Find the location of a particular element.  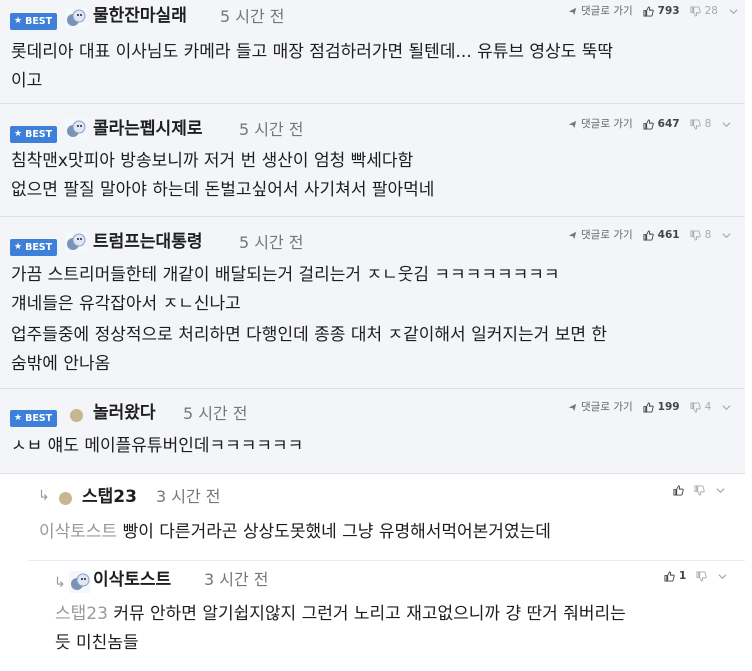

reply-body-line: 듯 미친놈들 is located at coordinates (97, 643).